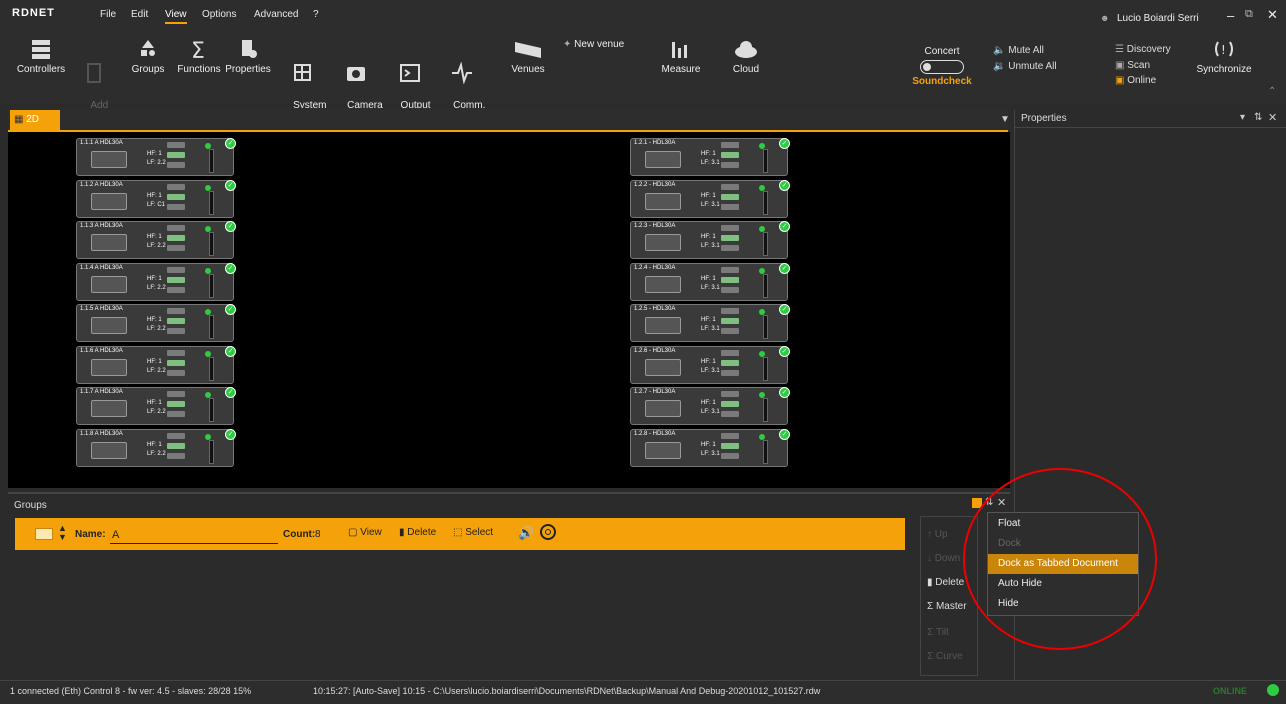 The height and width of the screenshot is (704, 1286). Describe the element at coordinates (1230, 15) in the screenshot. I see `minimize-icon: –` at that location.